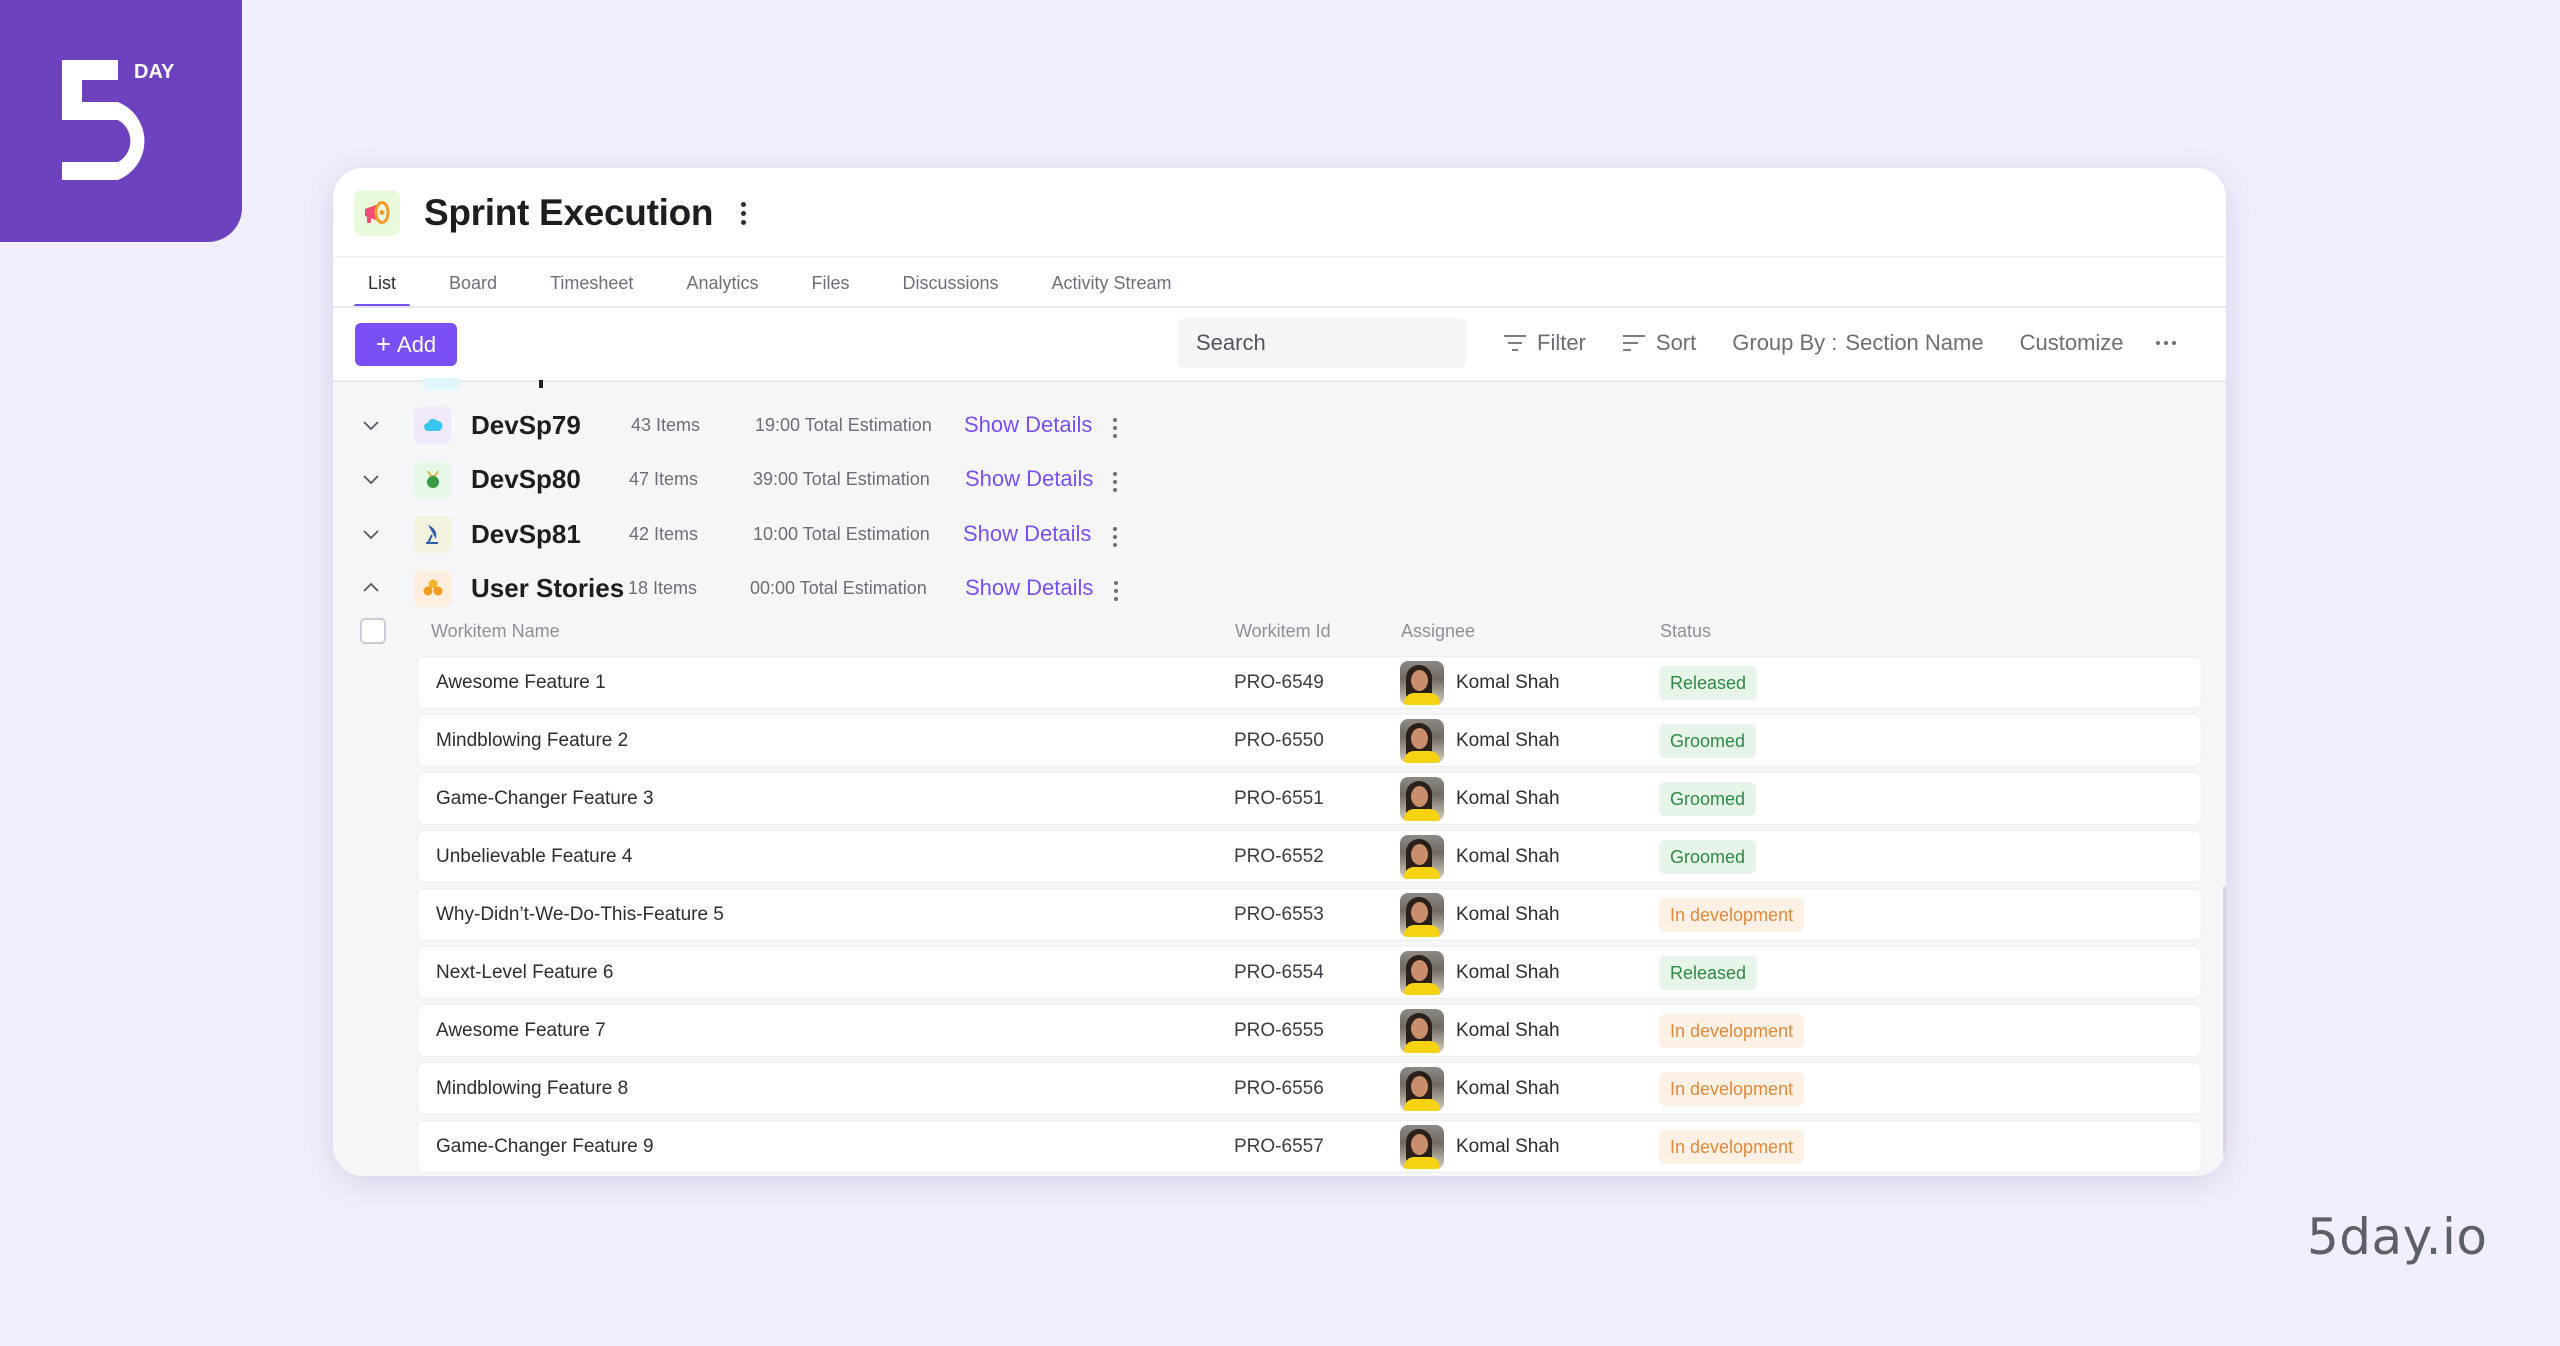 This screenshot has width=2560, height=1346. Describe the element at coordinates (534, 856) in the screenshot. I see `workitem-name: Unbelievable Feature 4` at that location.